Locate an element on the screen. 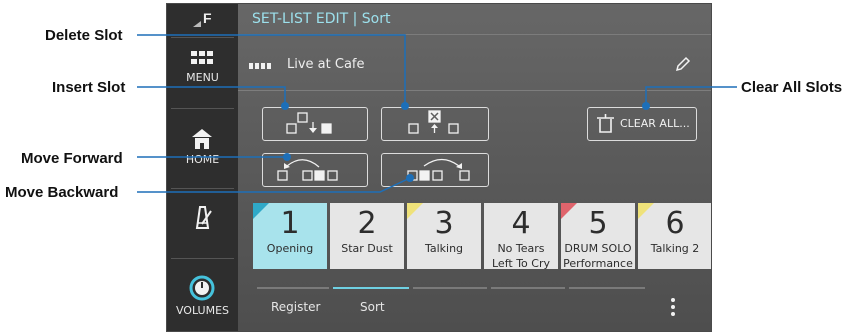 The width and height of the screenshot is (860, 335). slot-number: 3 is located at coordinates (444, 223).